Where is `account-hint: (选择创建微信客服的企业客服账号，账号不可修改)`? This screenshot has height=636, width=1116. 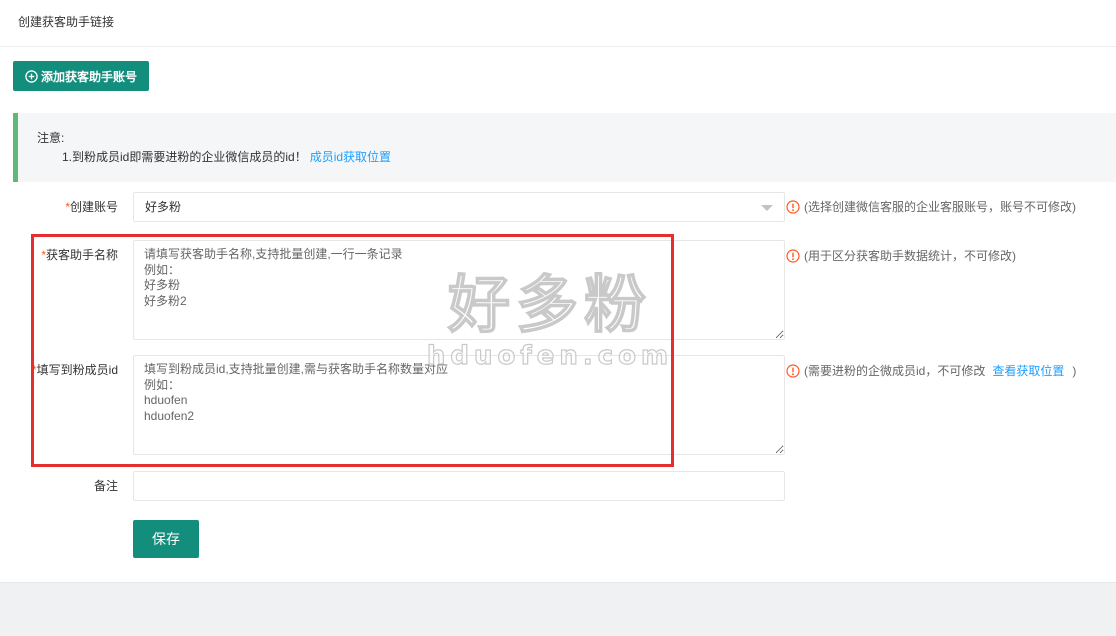
account-hint: (选择创建微信客服的企业客服账号，账号不可修改) is located at coordinates (931, 207).